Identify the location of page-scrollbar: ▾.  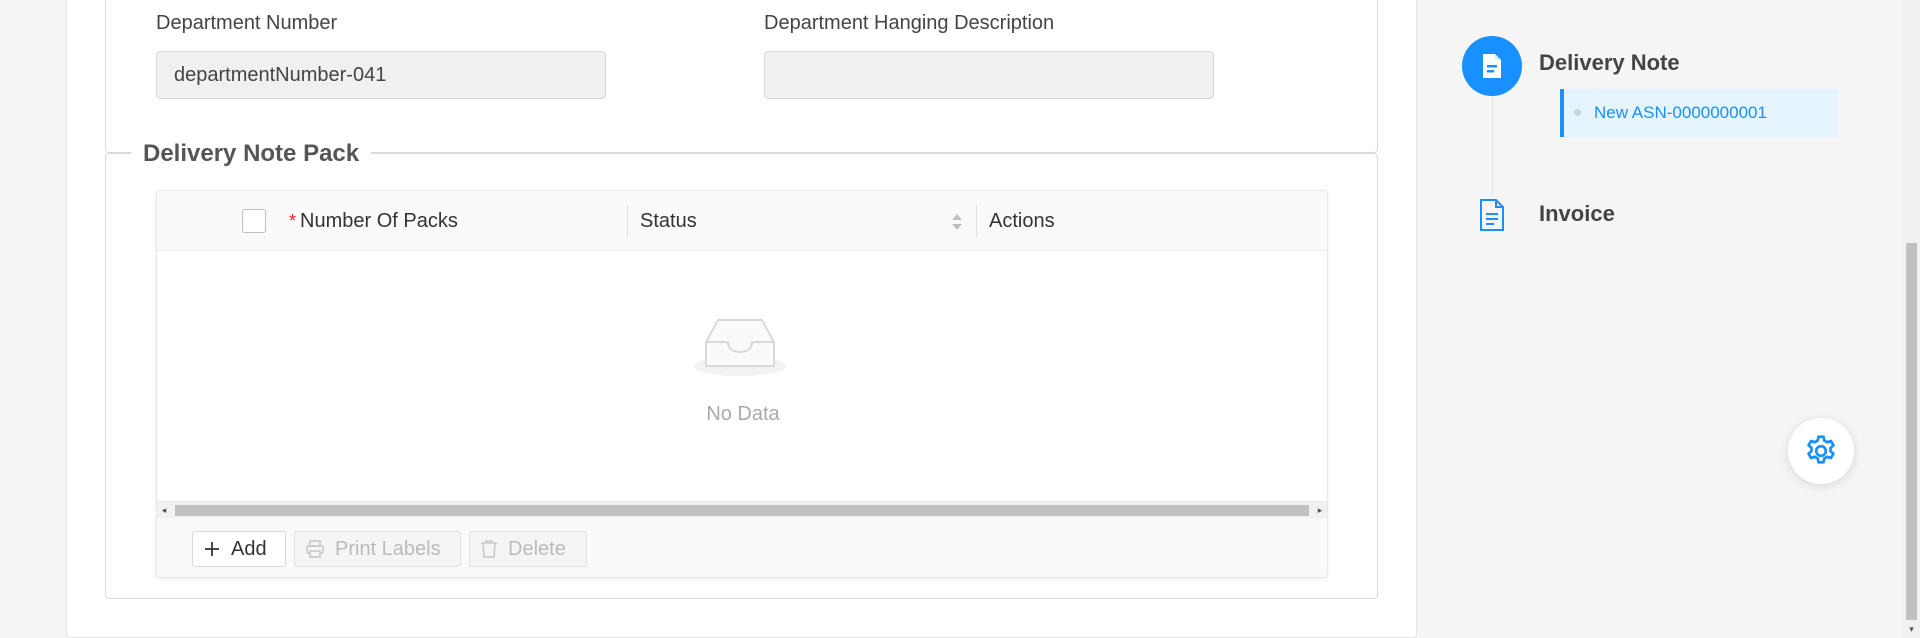
(1911, 319).